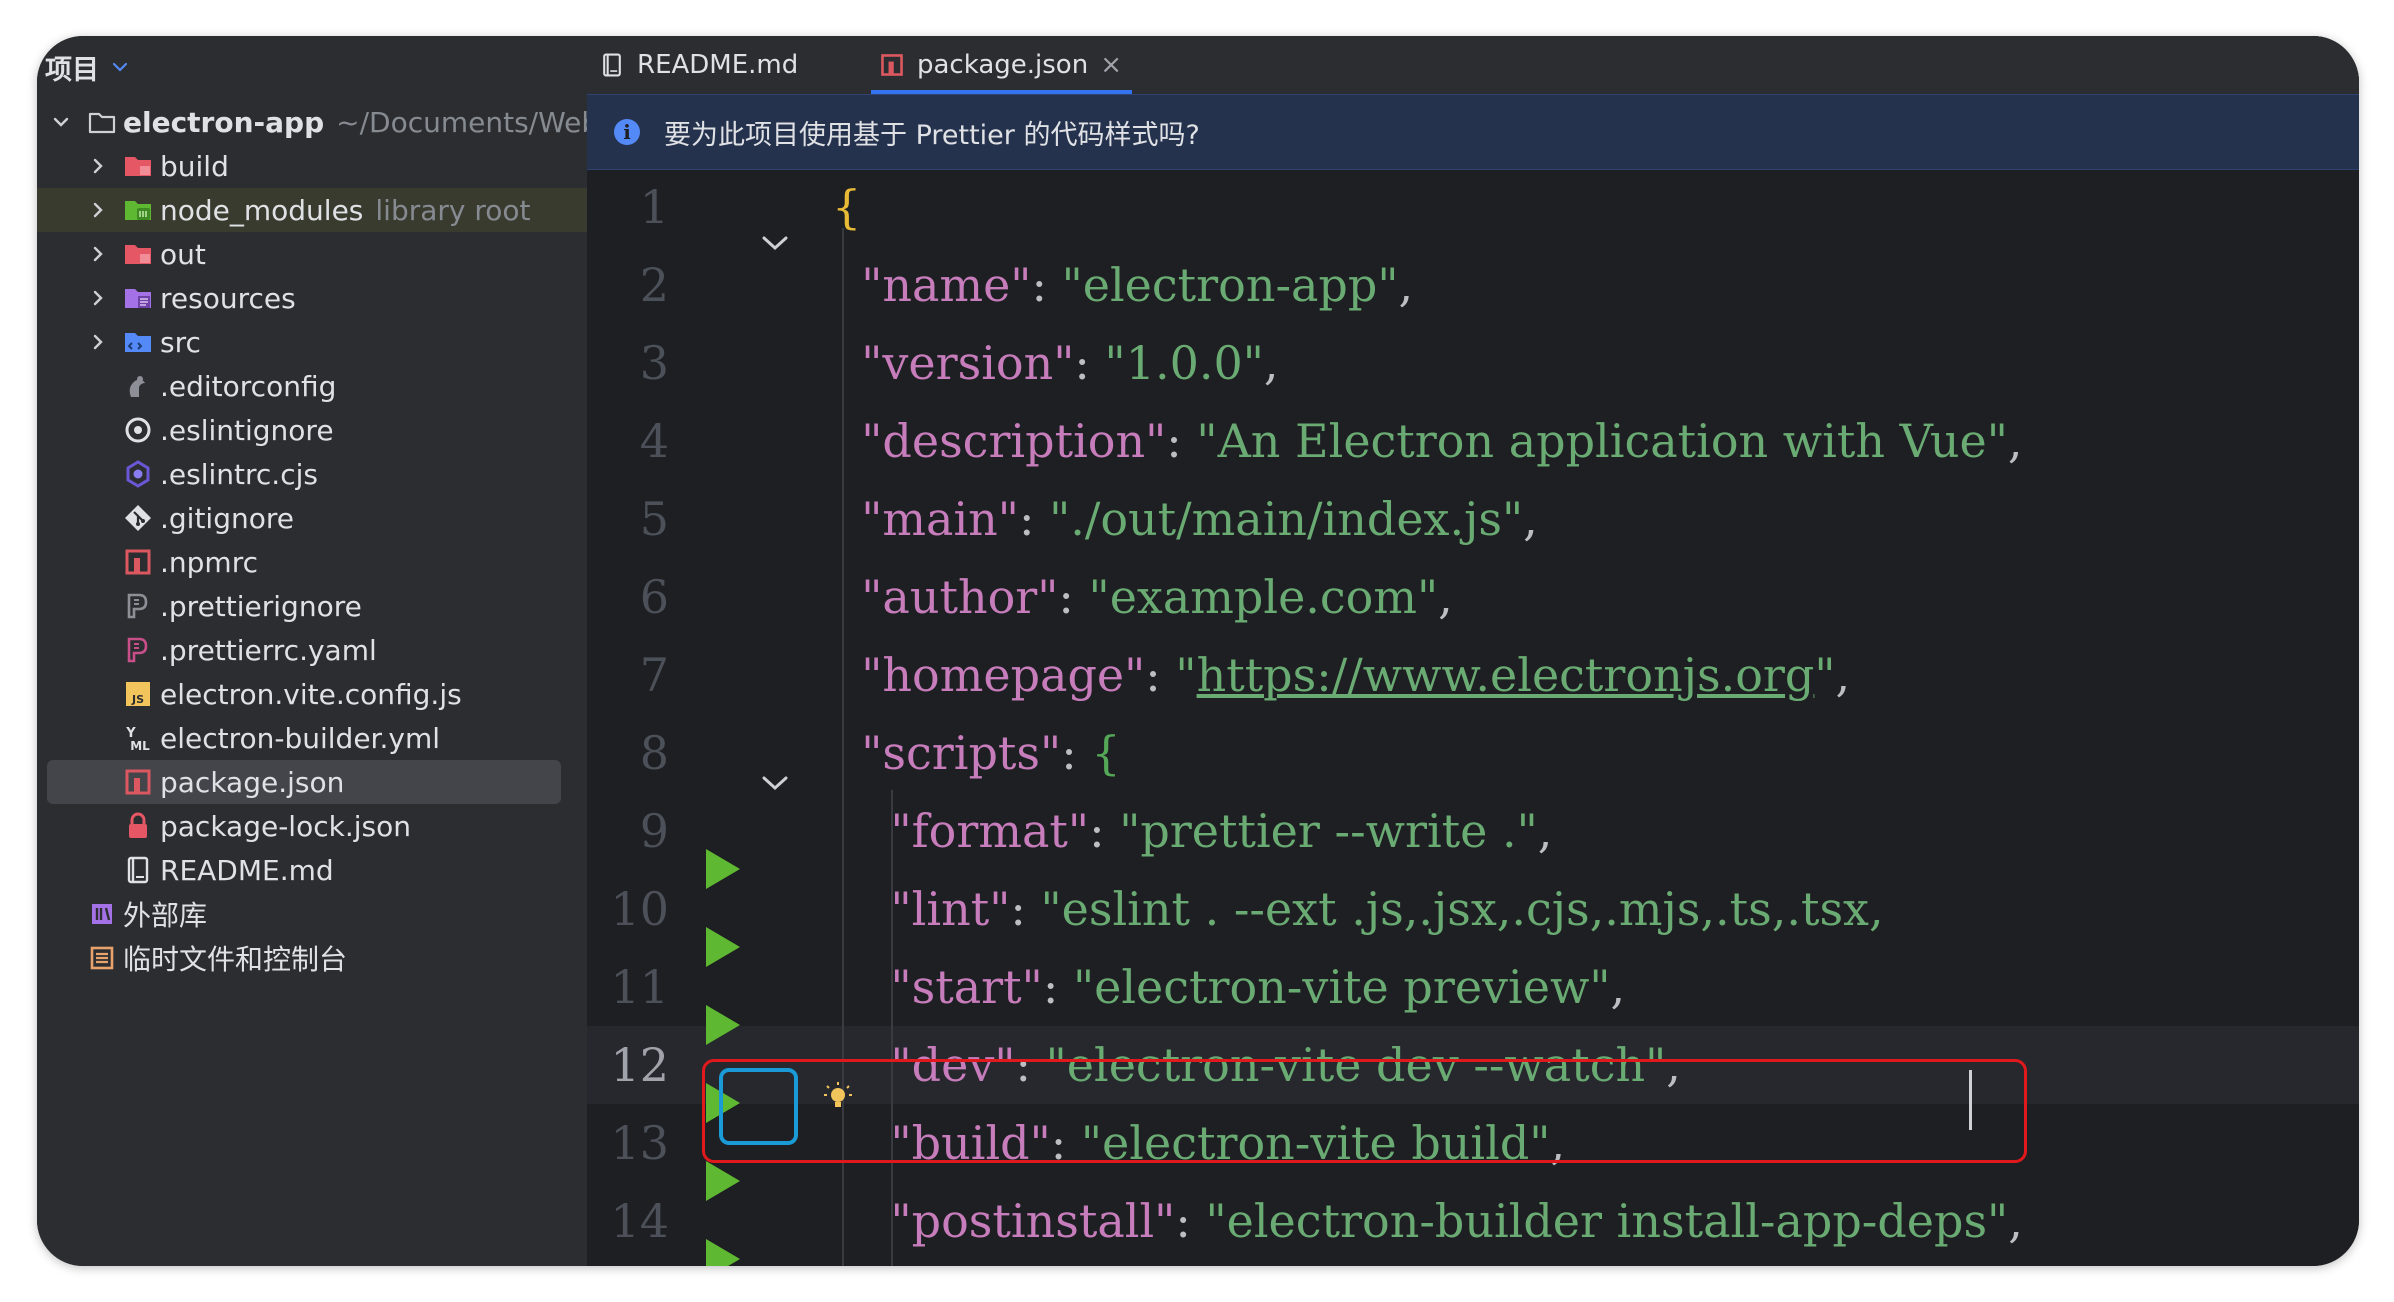  Describe the element at coordinates (248, 386) in the screenshot. I see `tree-item-label: .editorconfig` at that location.